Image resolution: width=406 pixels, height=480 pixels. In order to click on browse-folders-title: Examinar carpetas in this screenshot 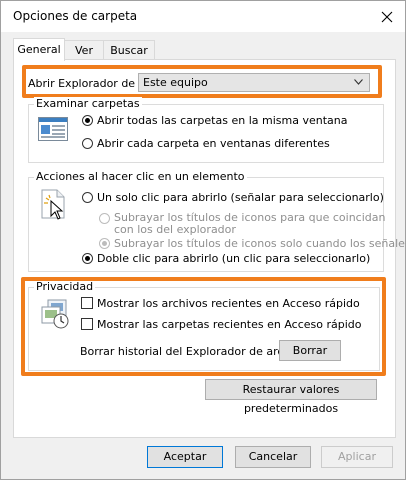, I will do `click(88, 103)`.